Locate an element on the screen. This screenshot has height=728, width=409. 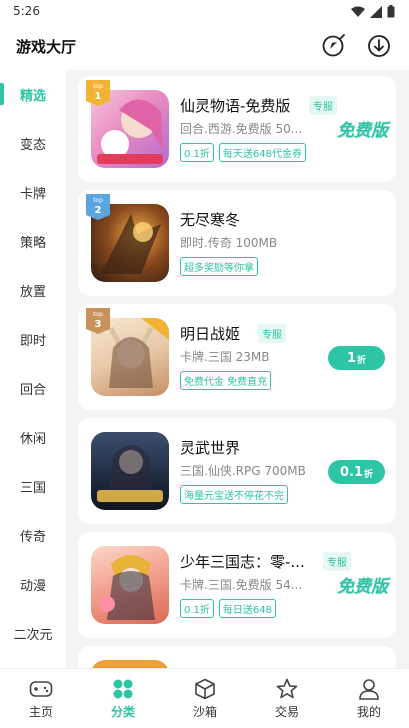
download-icon is located at coordinates (379, 46).